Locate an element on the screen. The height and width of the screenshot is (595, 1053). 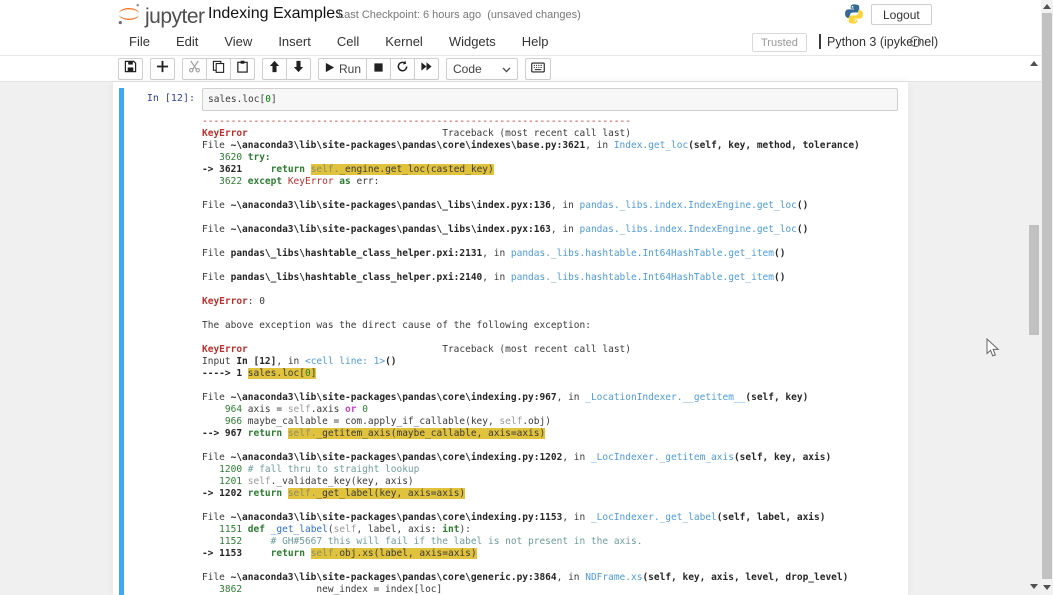
logout-button: Logout is located at coordinates (901, 14).